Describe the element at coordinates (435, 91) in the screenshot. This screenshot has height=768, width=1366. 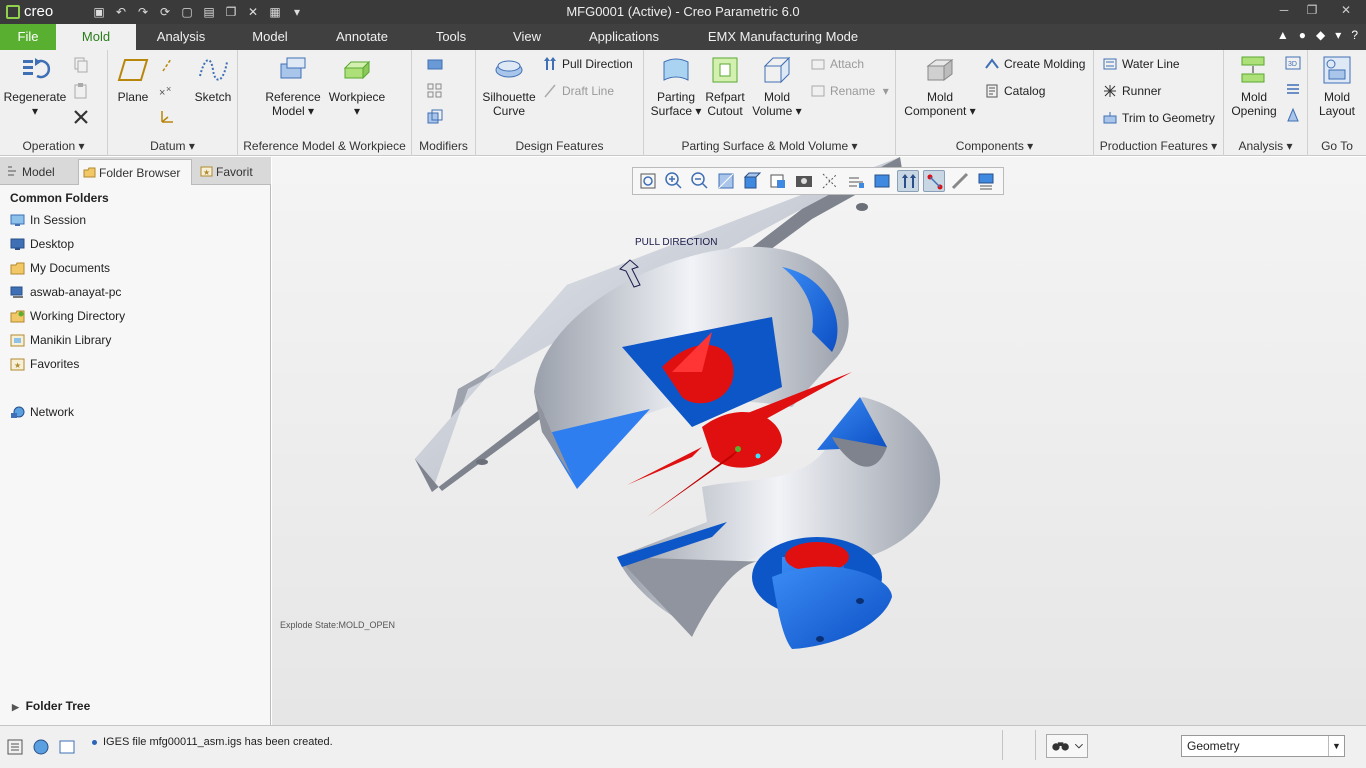
I see `pattern-icon` at that location.